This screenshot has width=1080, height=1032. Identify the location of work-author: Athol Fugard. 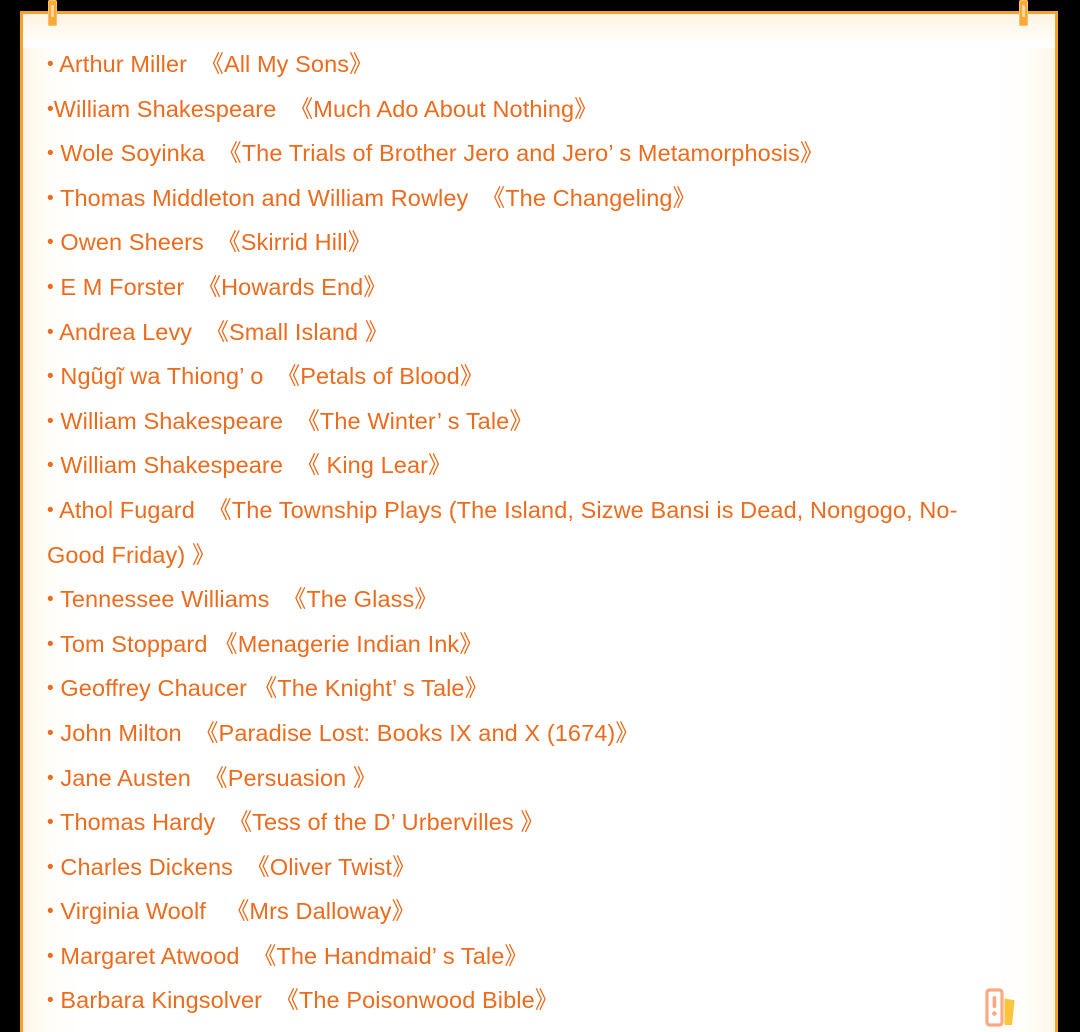
(127, 509).